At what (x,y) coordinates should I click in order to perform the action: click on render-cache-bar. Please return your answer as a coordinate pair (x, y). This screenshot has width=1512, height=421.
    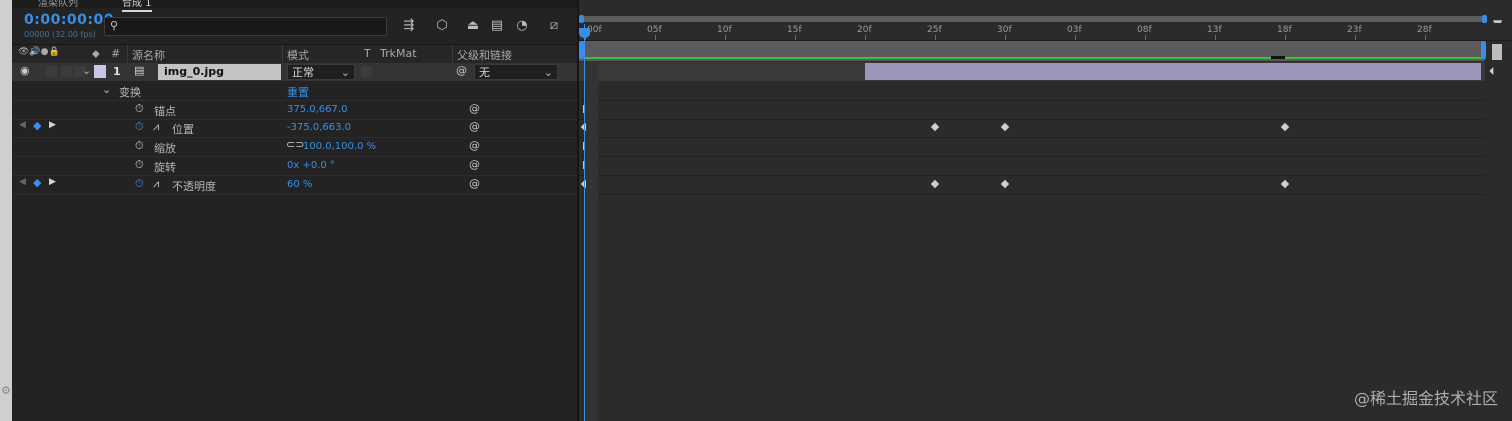
    Looking at the image, I should click on (1033, 58).